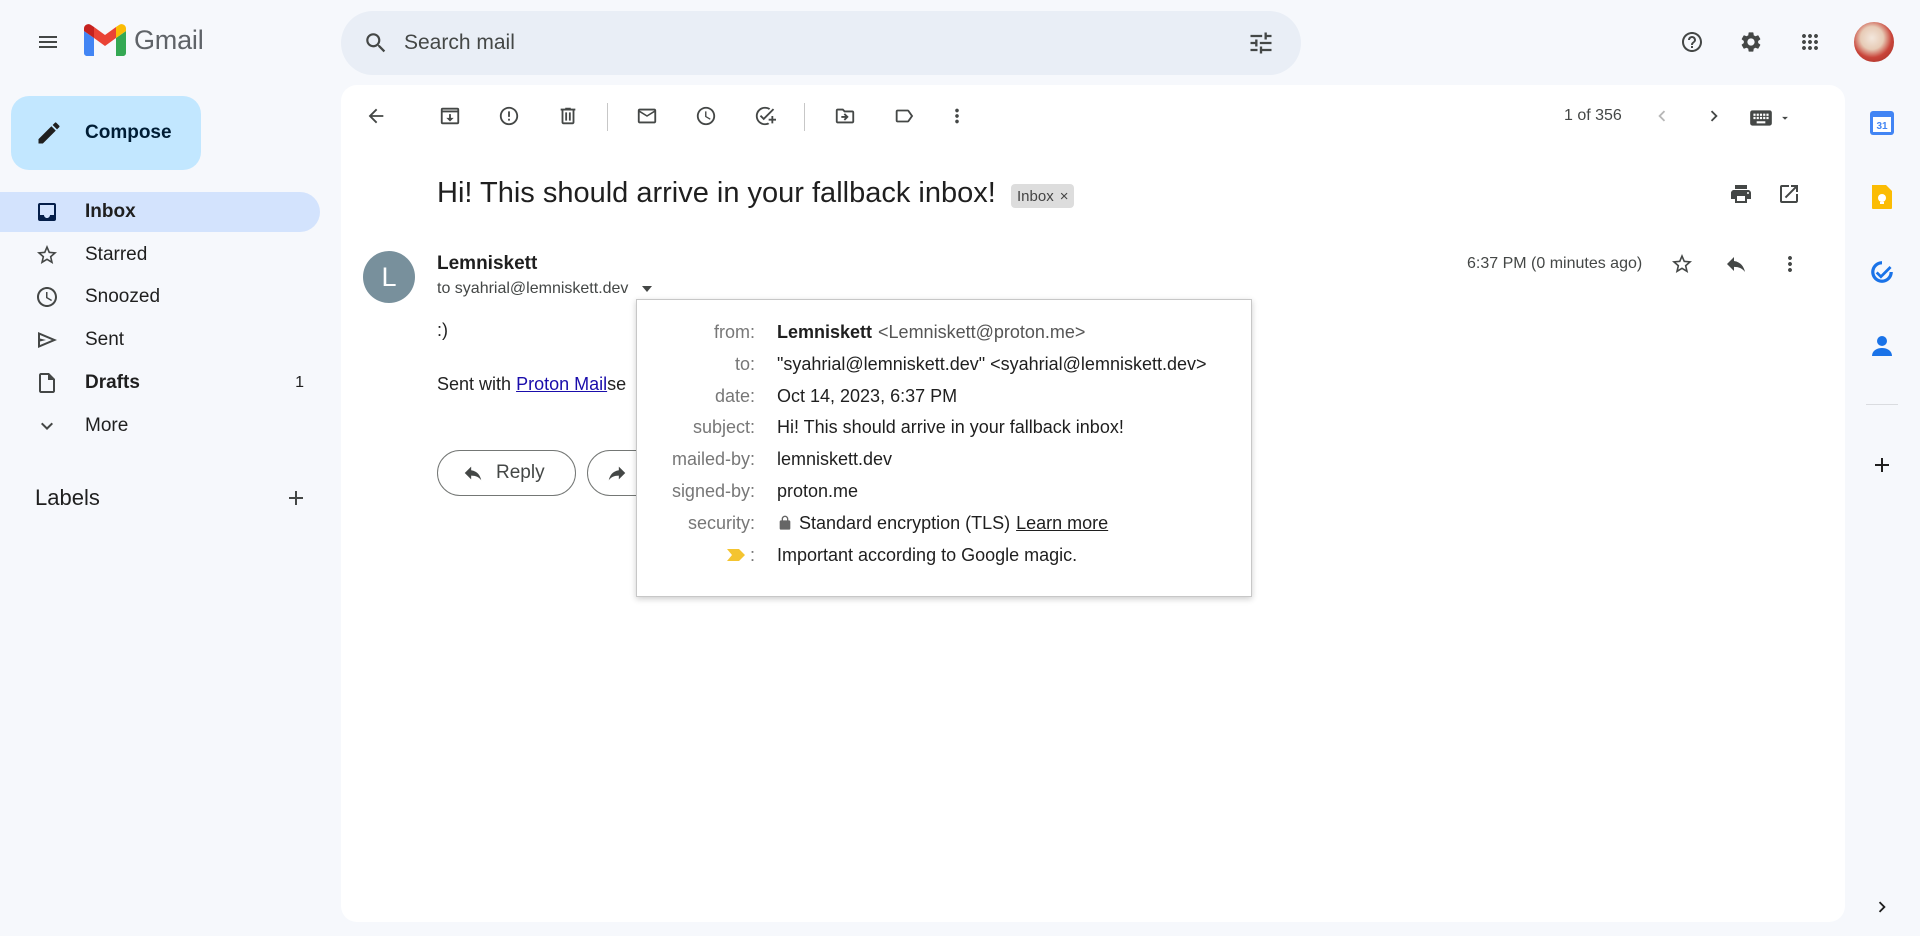 The height and width of the screenshot is (936, 1920). I want to click on proton-mail-link: Proton Mail, so click(561, 384).